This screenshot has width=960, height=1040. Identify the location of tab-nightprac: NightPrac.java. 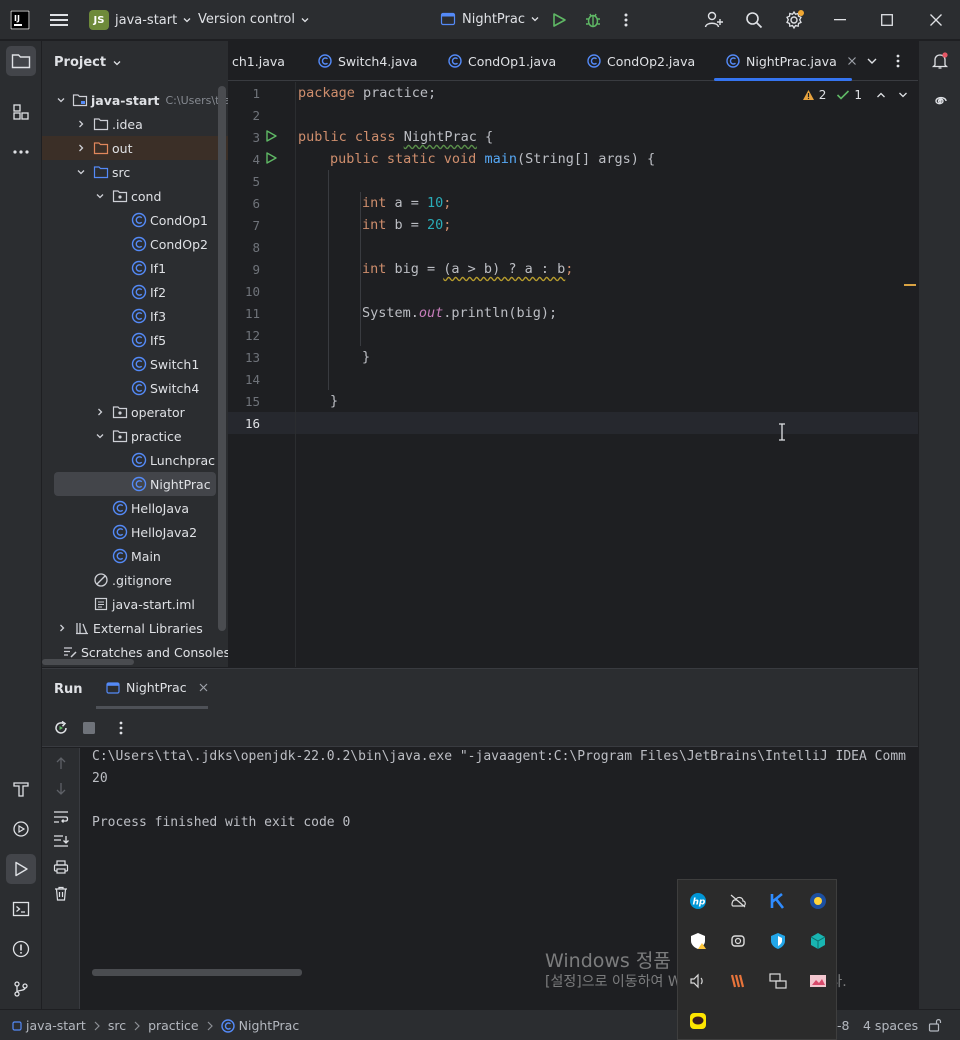
(785, 61).